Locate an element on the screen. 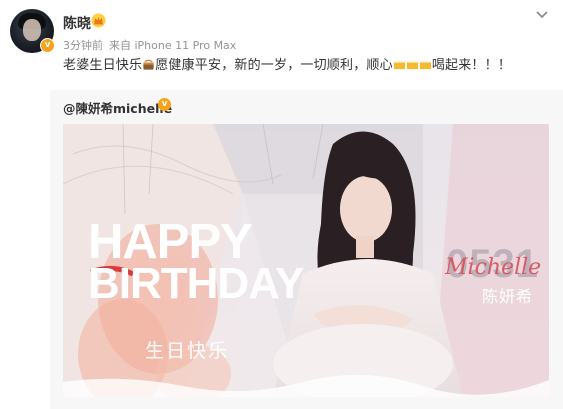  post-text-1: 老婆生日快乐 is located at coordinates (103, 65).